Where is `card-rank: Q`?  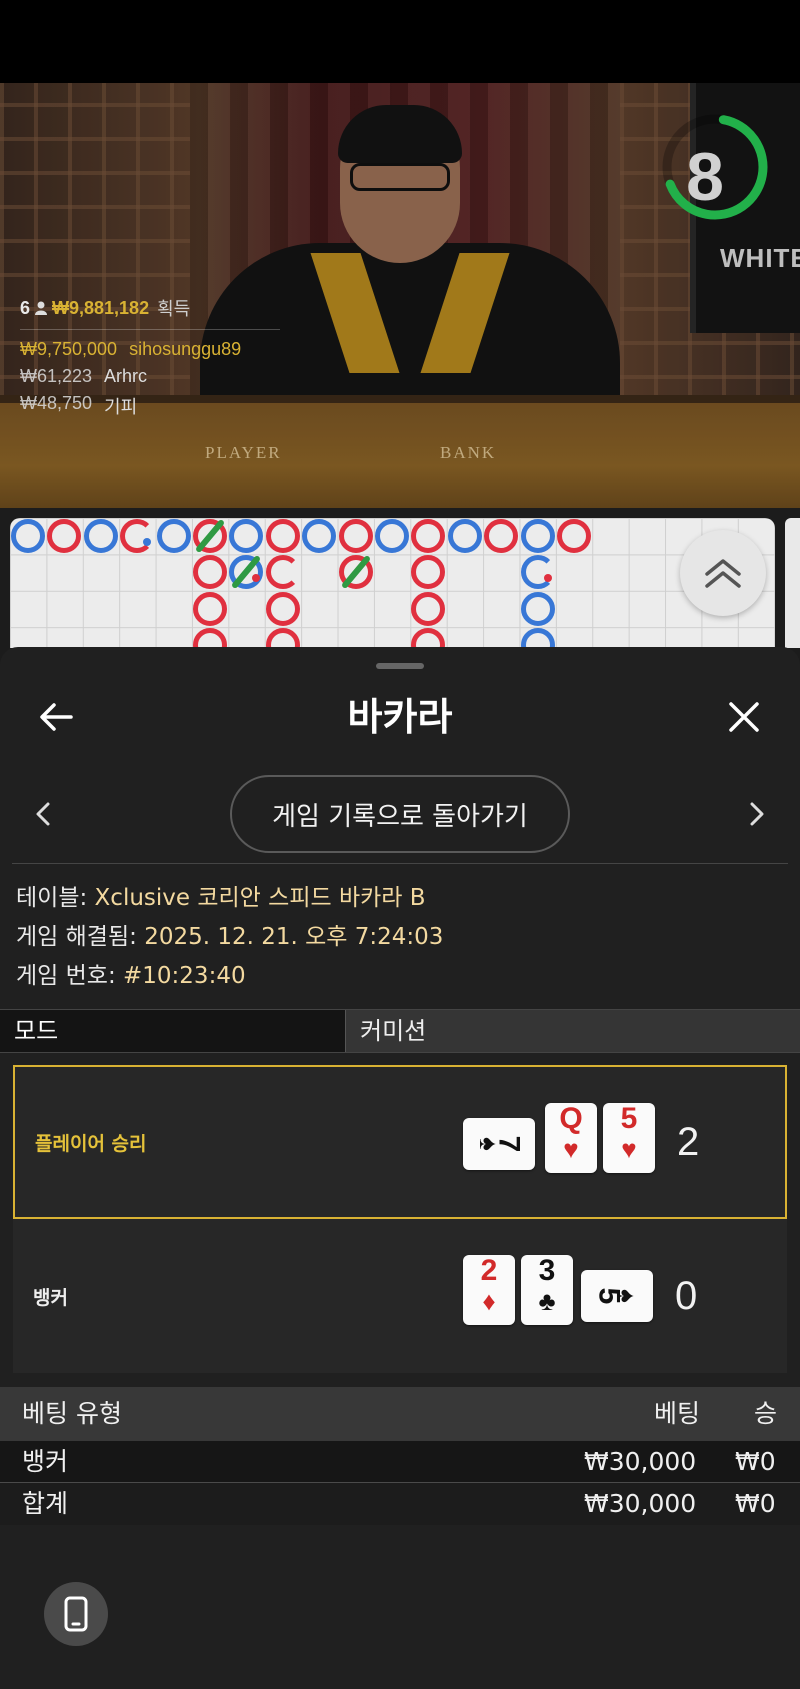
card-rank: Q is located at coordinates (571, 1118).